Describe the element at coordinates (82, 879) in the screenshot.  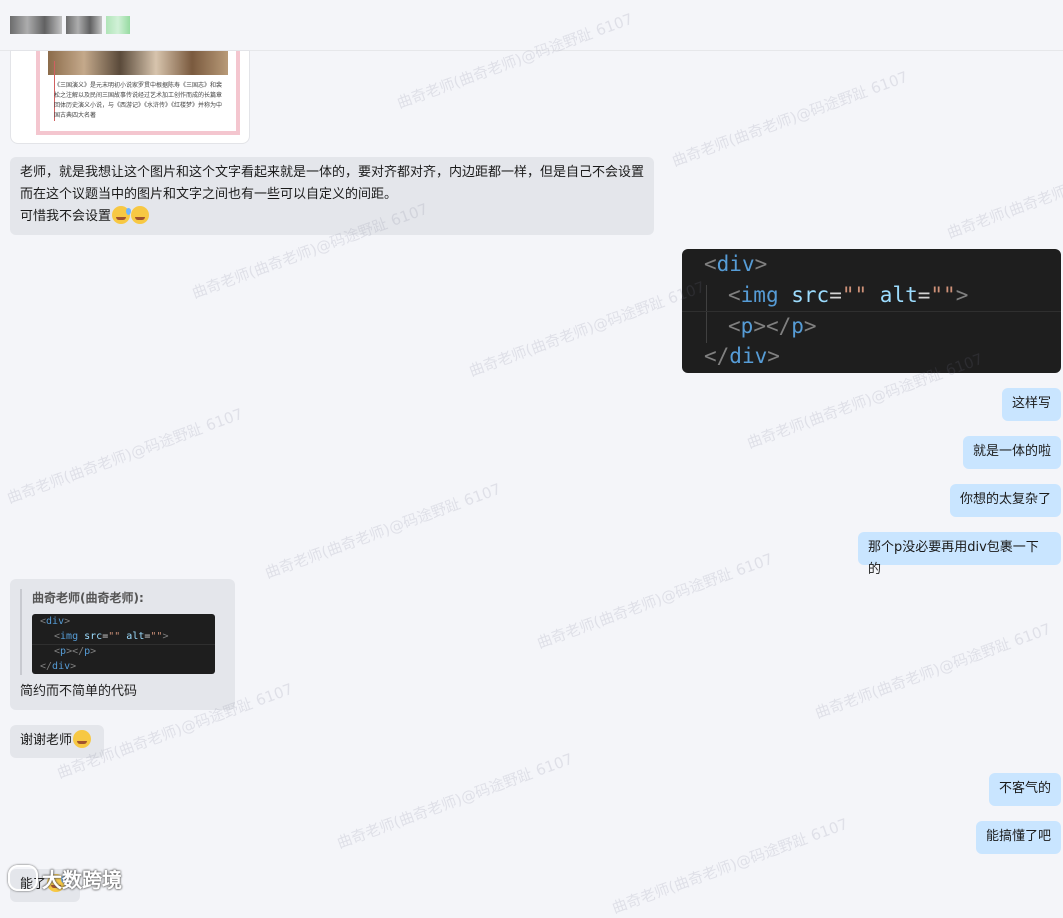
I see `logo-text: 大数跨境` at that location.